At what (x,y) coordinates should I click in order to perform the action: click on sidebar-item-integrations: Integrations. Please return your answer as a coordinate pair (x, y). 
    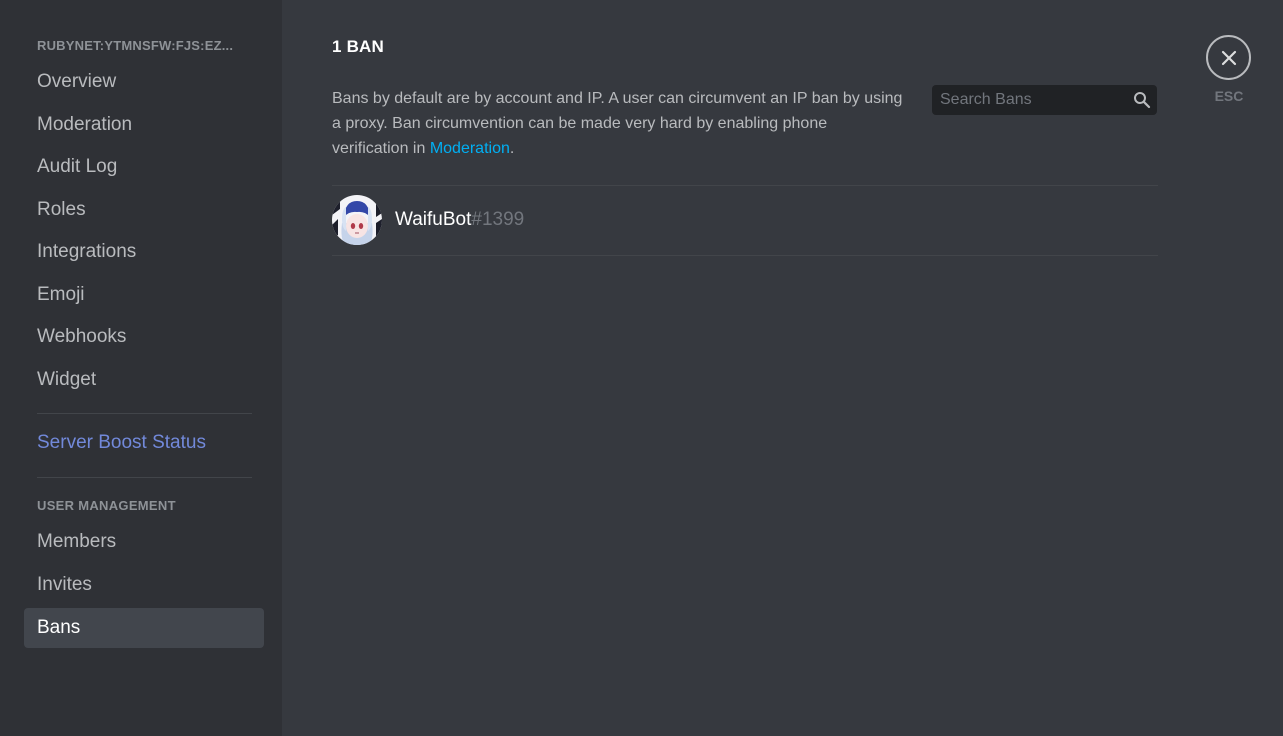
    Looking at the image, I should click on (144, 252).